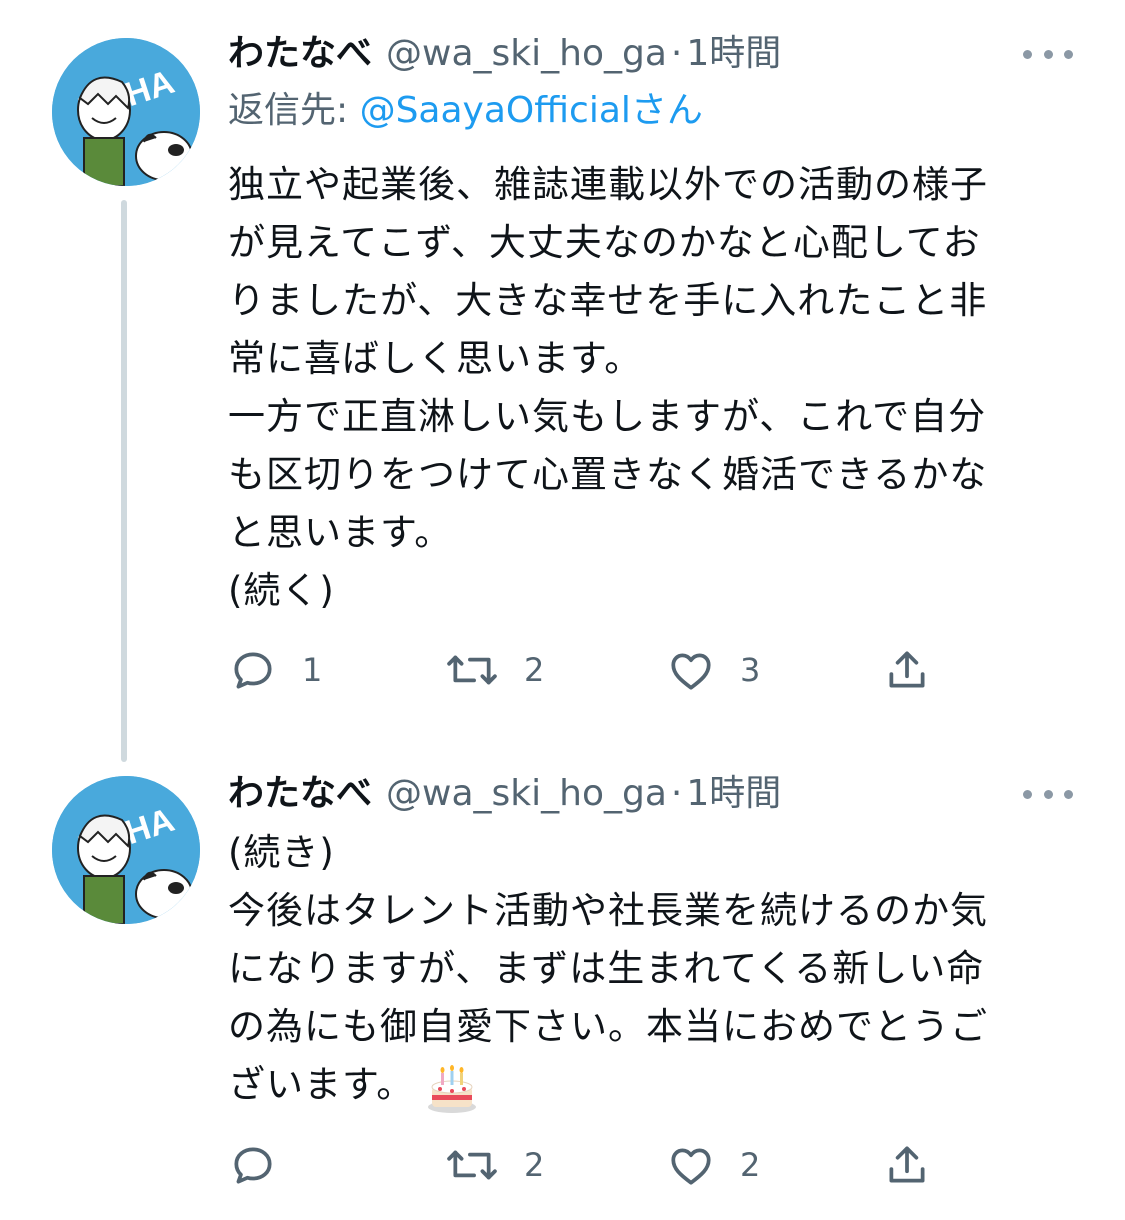  What do you see at coordinates (608, 300) in the screenshot?
I see `tweet-text-line: りましたが、大きな幸せを手に入れたこと非` at bounding box center [608, 300].